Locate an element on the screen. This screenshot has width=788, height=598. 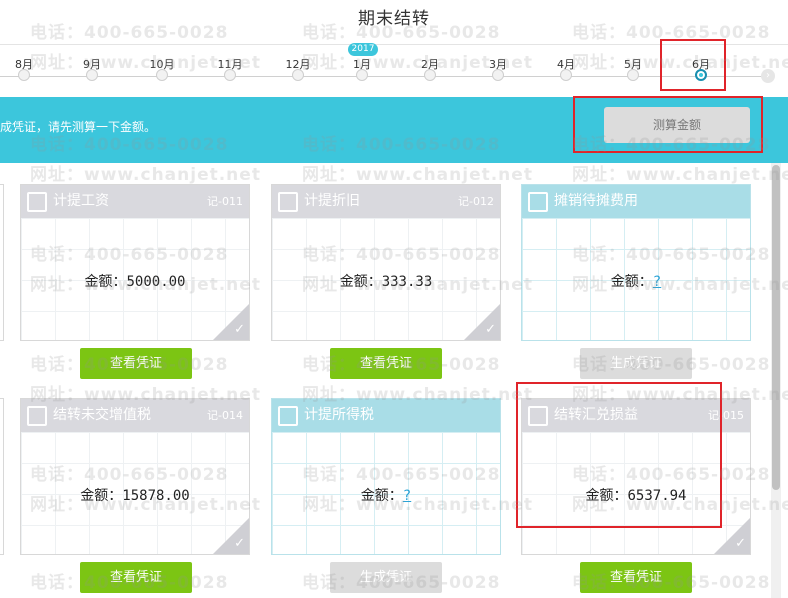
voucher-code: 记-014 is located at coordinates (225, 415).